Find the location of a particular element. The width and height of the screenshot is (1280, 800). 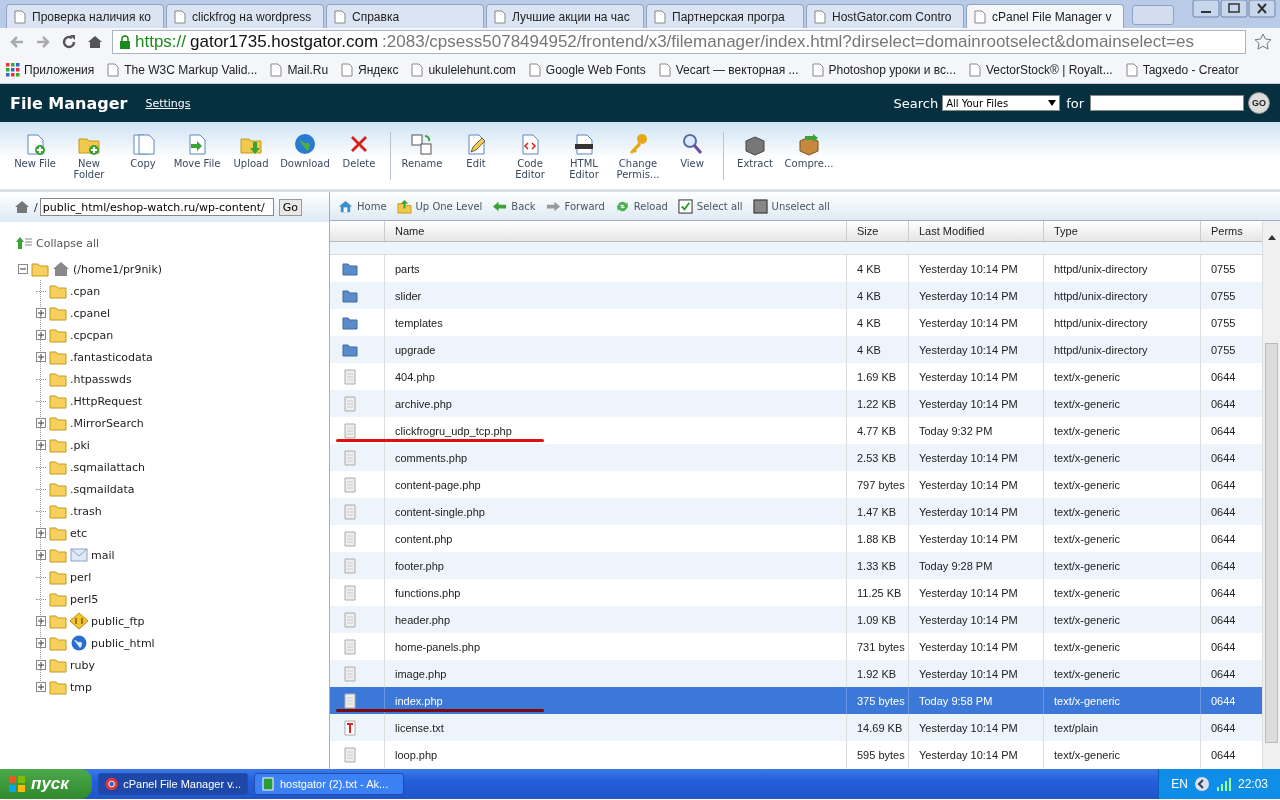

collapse-all-link: Collapse all is located at coordinates (164, 236).